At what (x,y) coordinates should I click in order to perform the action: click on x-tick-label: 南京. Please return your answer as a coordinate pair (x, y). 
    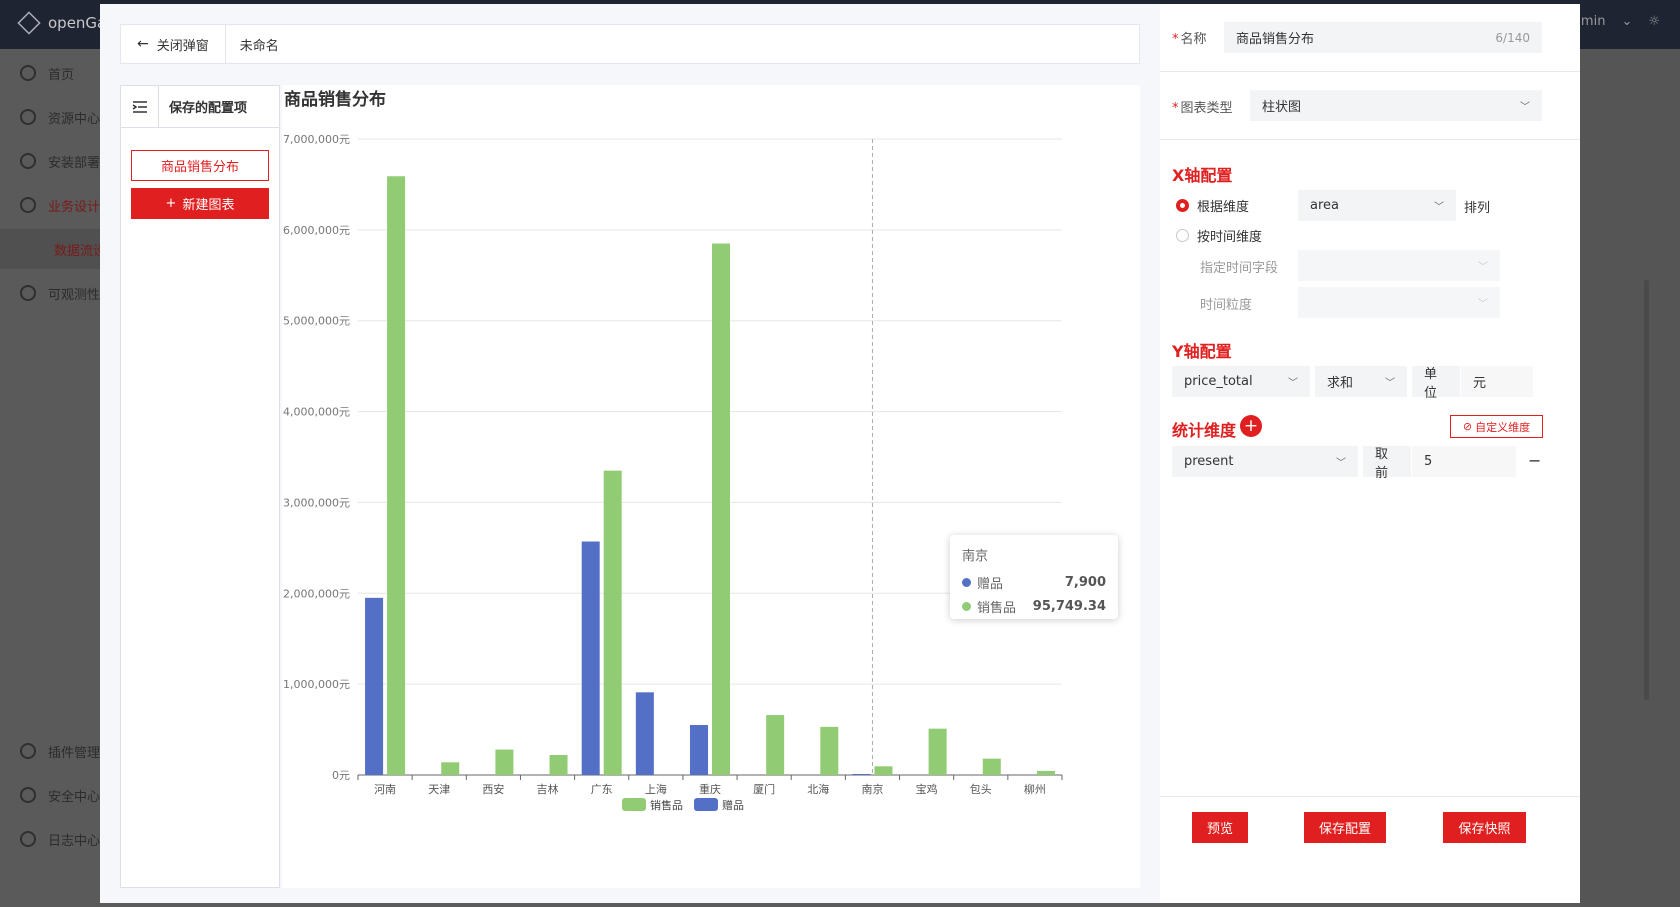
    Looking at the image, I should click on (872, 789).